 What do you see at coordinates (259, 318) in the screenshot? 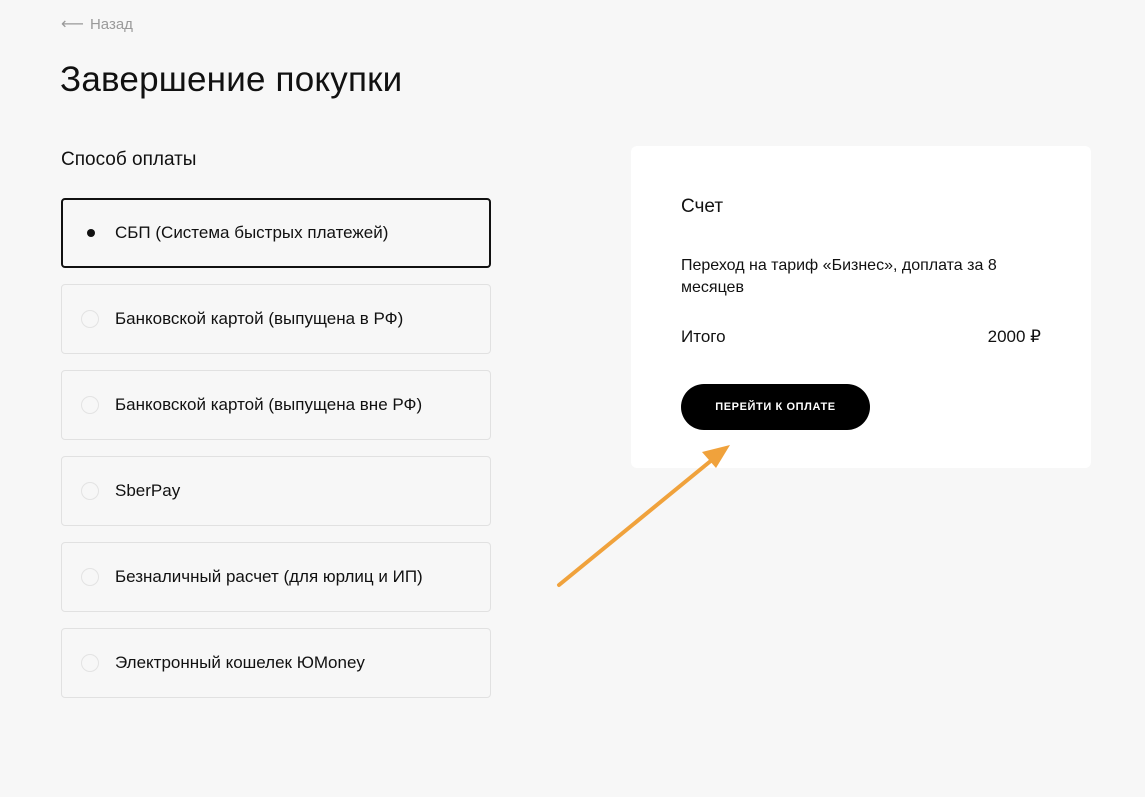
I see `payment-method-label: Банковской картой (выпущена в РФ)` at bounding box center [259, 318].